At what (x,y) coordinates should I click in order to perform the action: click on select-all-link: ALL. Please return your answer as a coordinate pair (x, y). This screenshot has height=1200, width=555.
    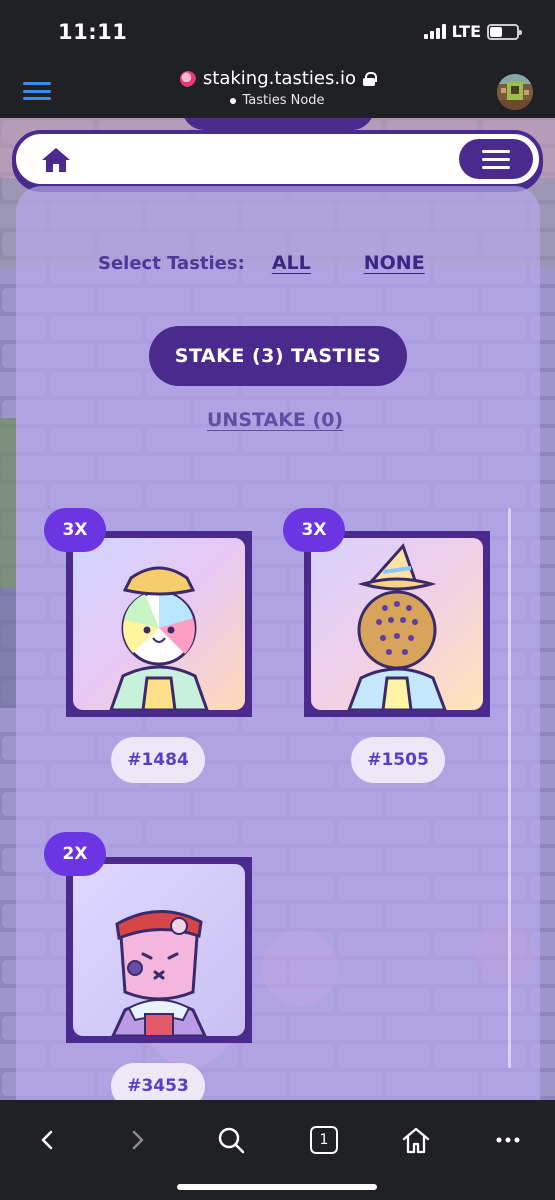
    Looking at the image, I should click on (291, 263).